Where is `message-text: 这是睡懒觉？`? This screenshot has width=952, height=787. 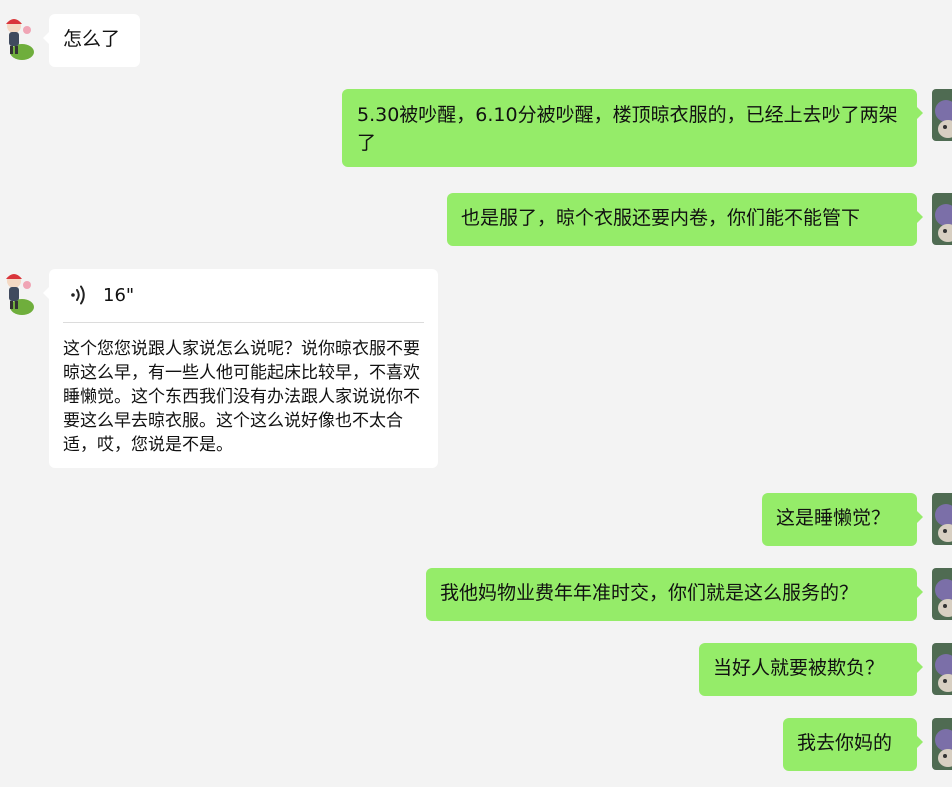 message-text: 这是睡懒觉？ is located at coordinates (833, 518).